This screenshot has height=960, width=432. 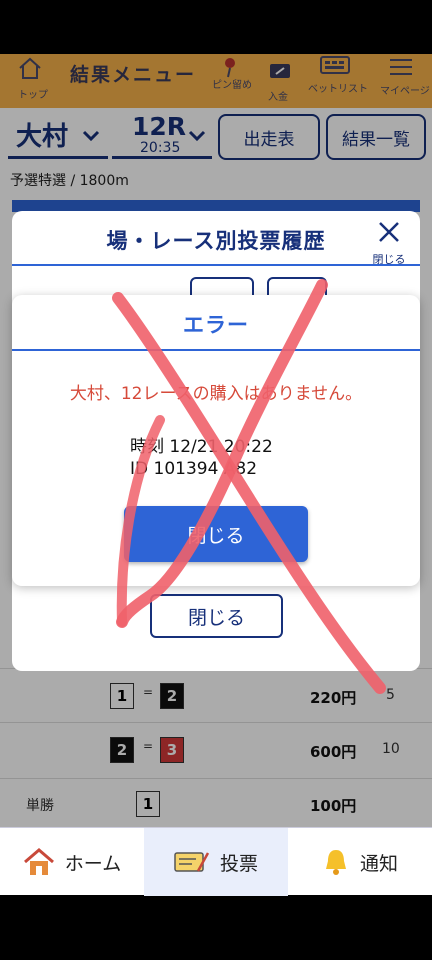 What do you see at coordinates (335, 862) in the screenshot?
I see `bell-icon` at bounding box center [335, 862].